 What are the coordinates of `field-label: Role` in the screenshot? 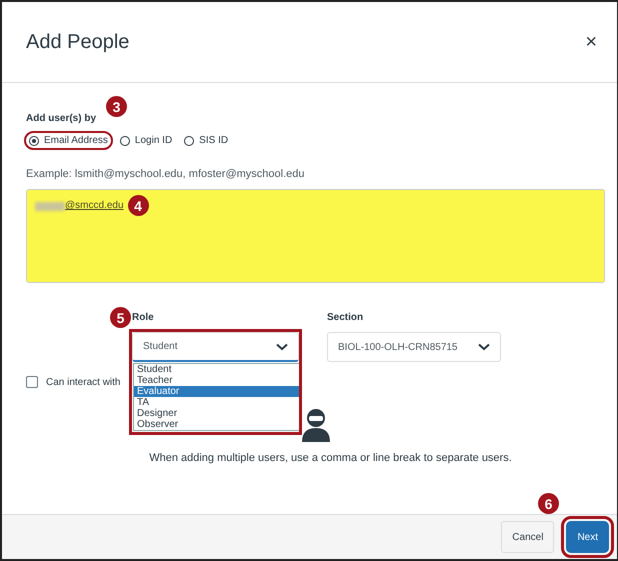 It's located at (143, 317).